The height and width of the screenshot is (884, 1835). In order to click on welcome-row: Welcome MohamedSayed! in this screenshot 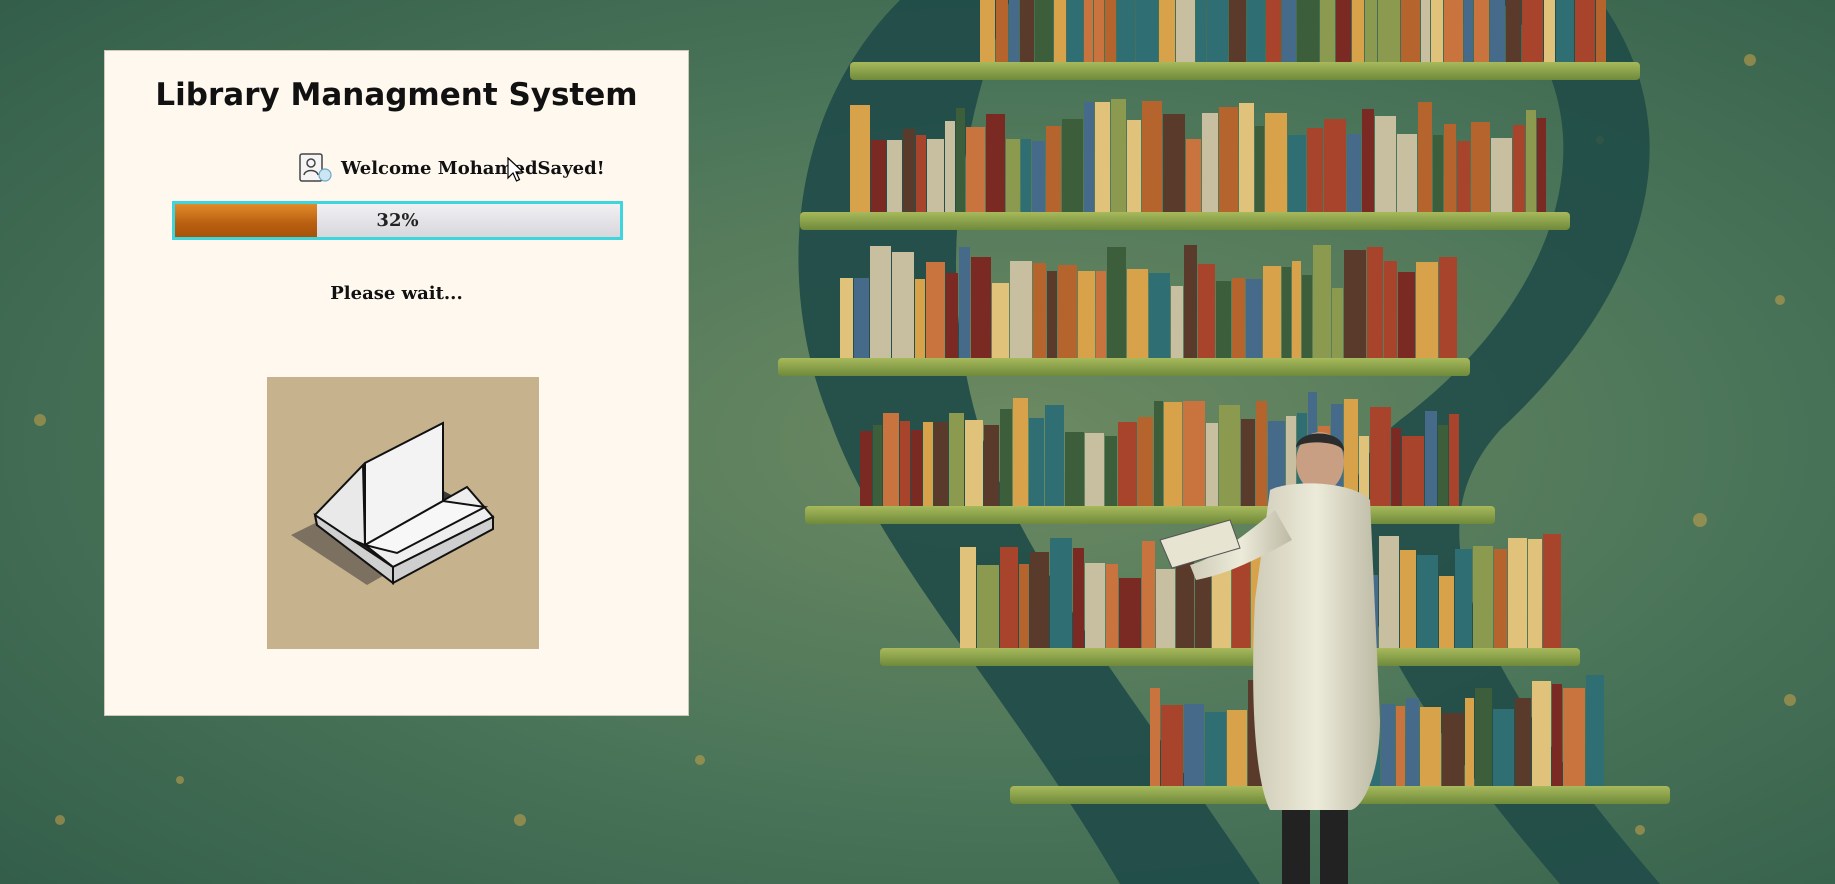, I will do `click(451, 168)`.